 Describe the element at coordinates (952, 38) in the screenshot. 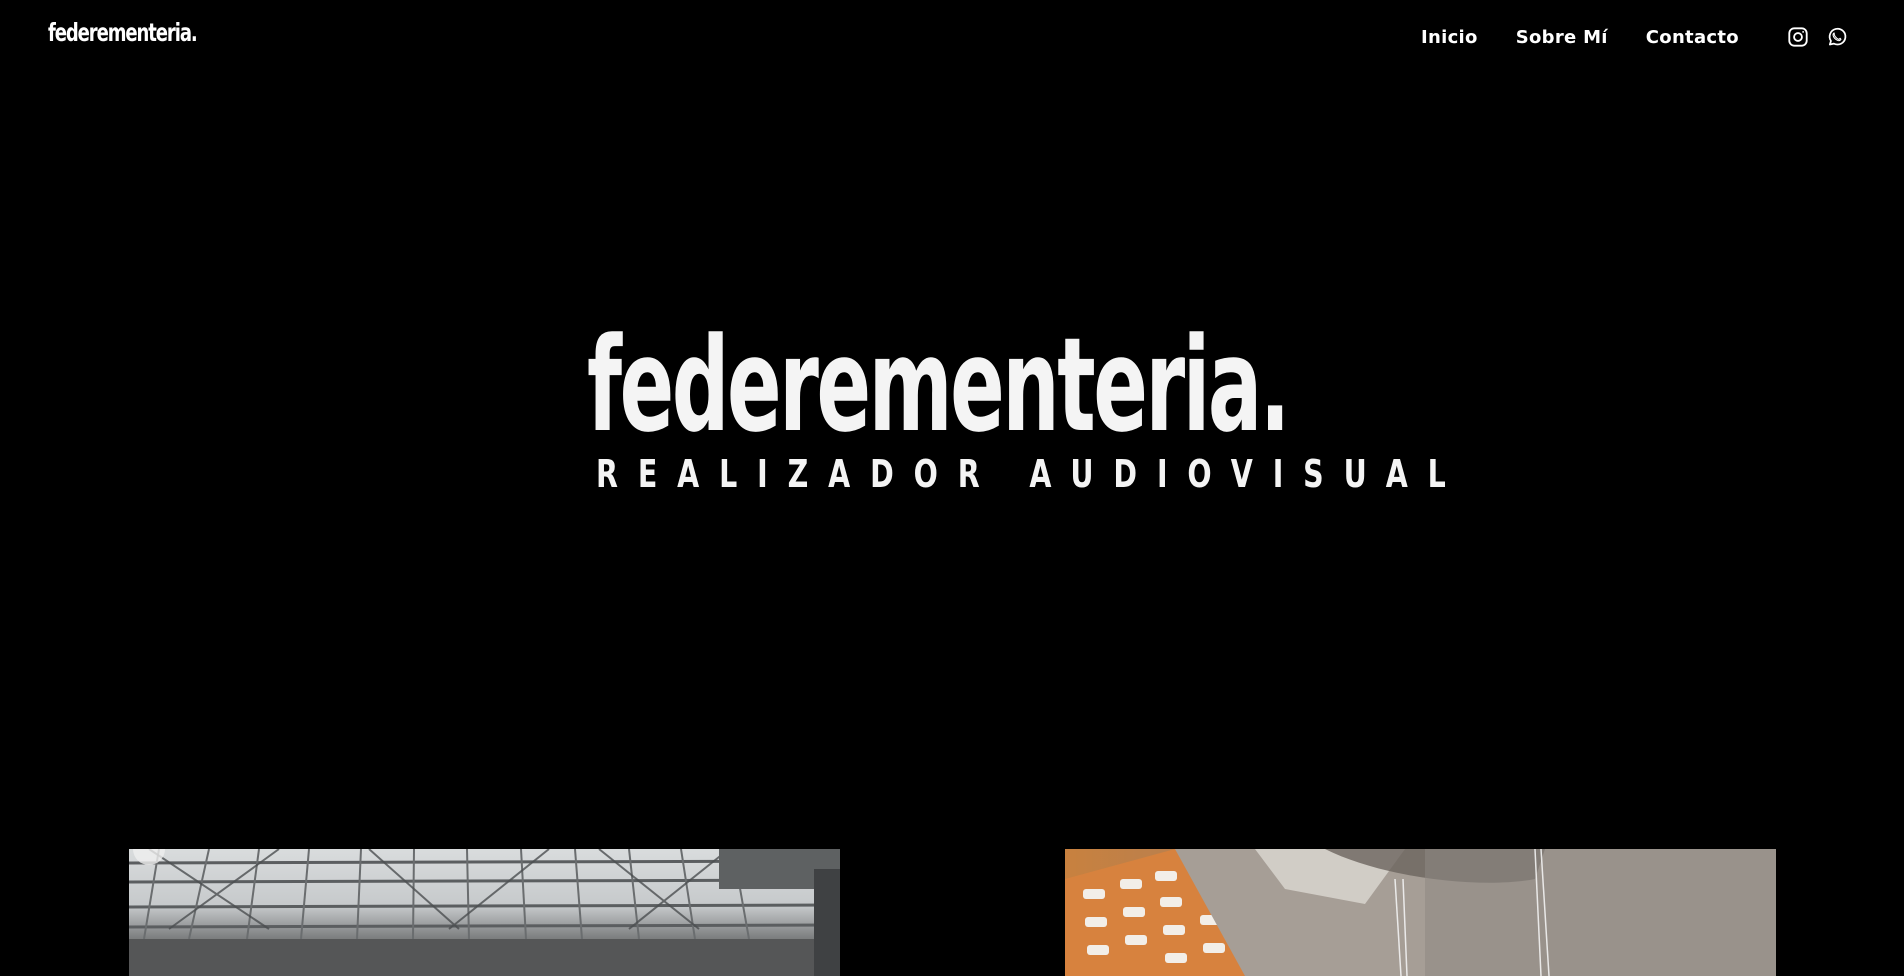

I see `site-header: federementeria. Inicio Sobre Mí Contacto` at that location.